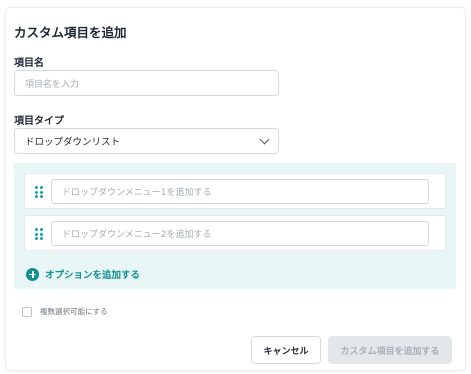  I want to click on option-input-placeholder: ドロップダウンメニュー2を追加する, so click(137, 235).